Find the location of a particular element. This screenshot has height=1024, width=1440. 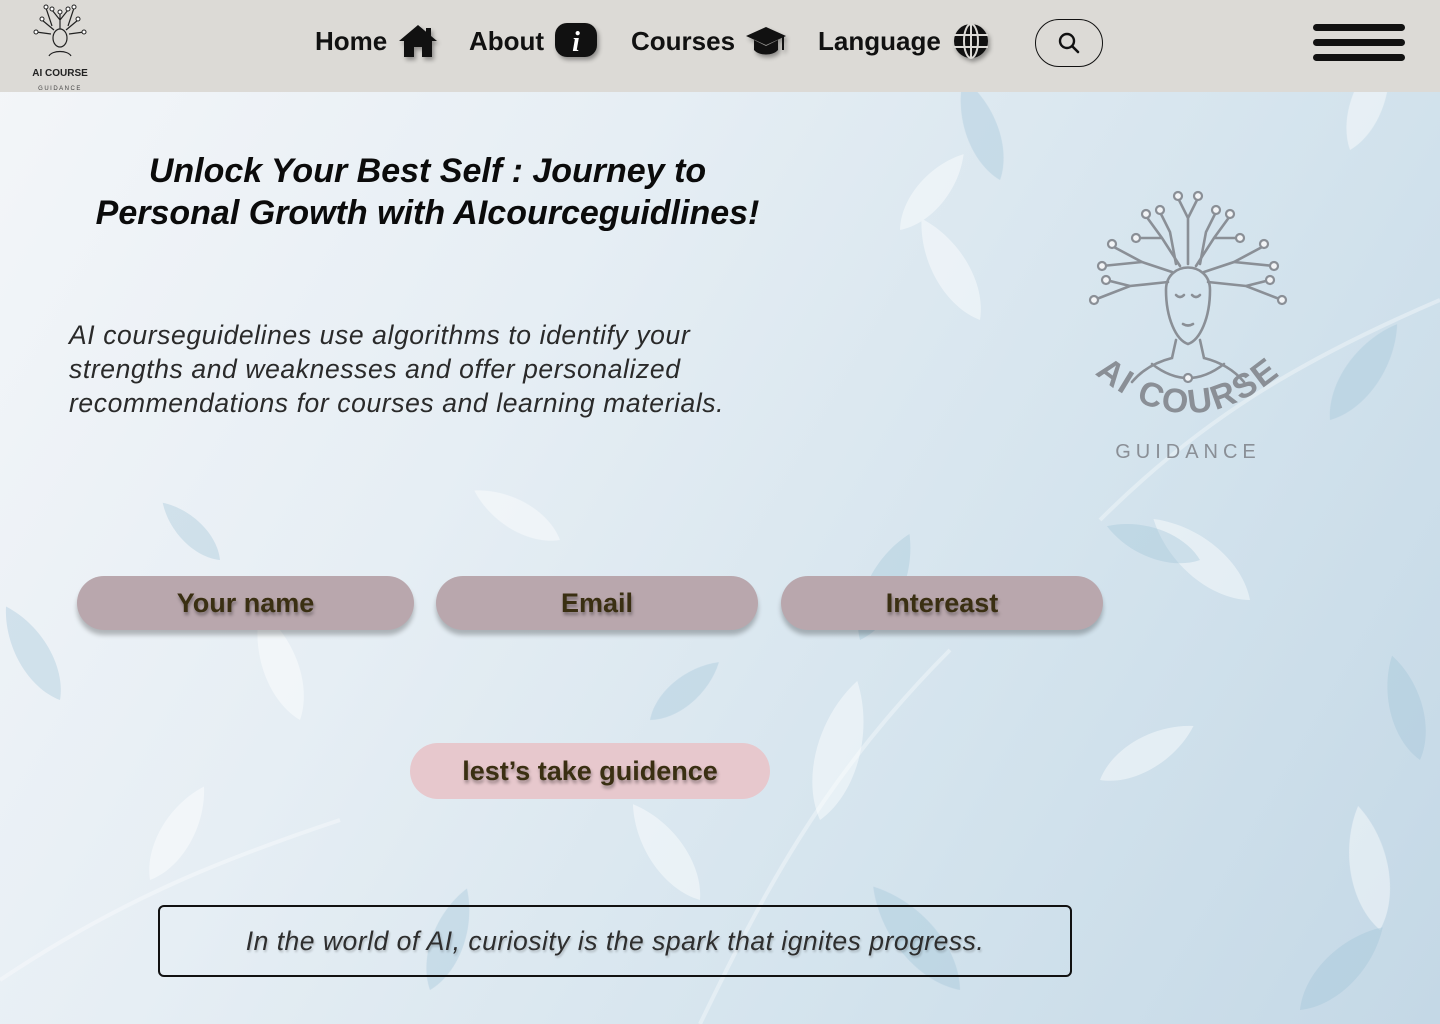

info-icon: i is located at coordinates (576, 40).